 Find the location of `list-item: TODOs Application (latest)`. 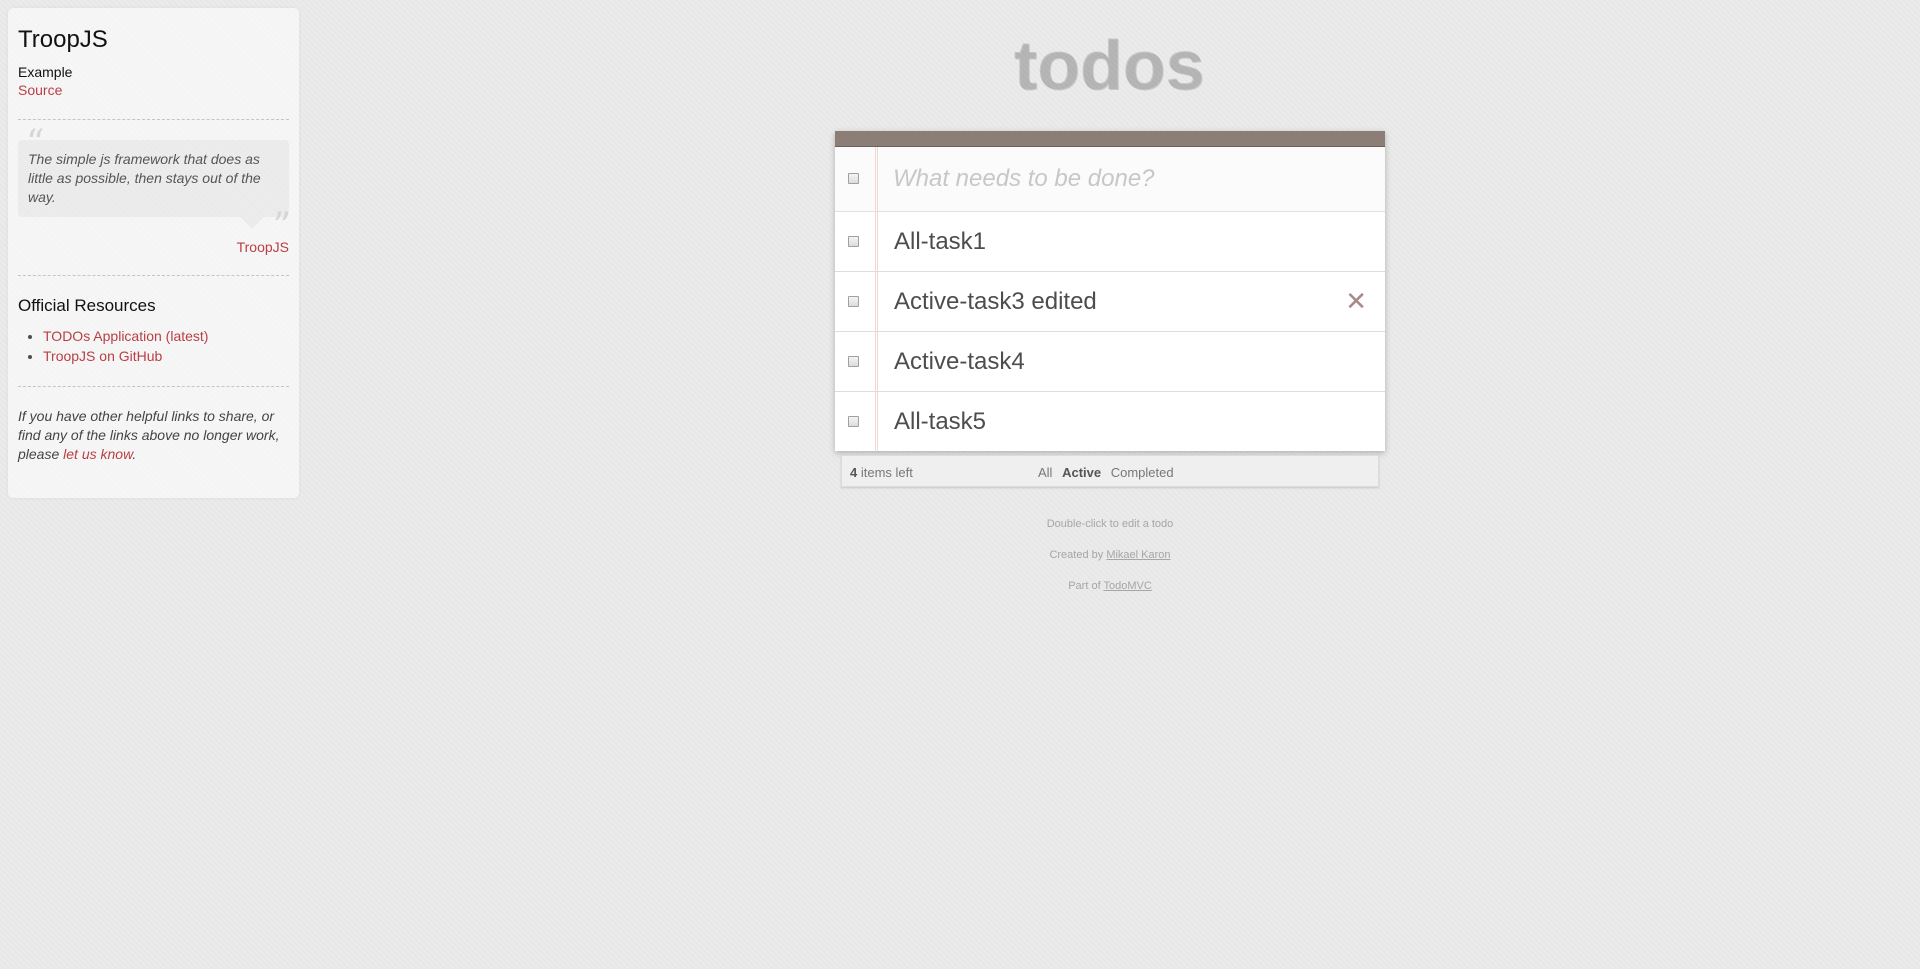

list-item: TODOs Application (latest) is located at coordinates (166, 336).